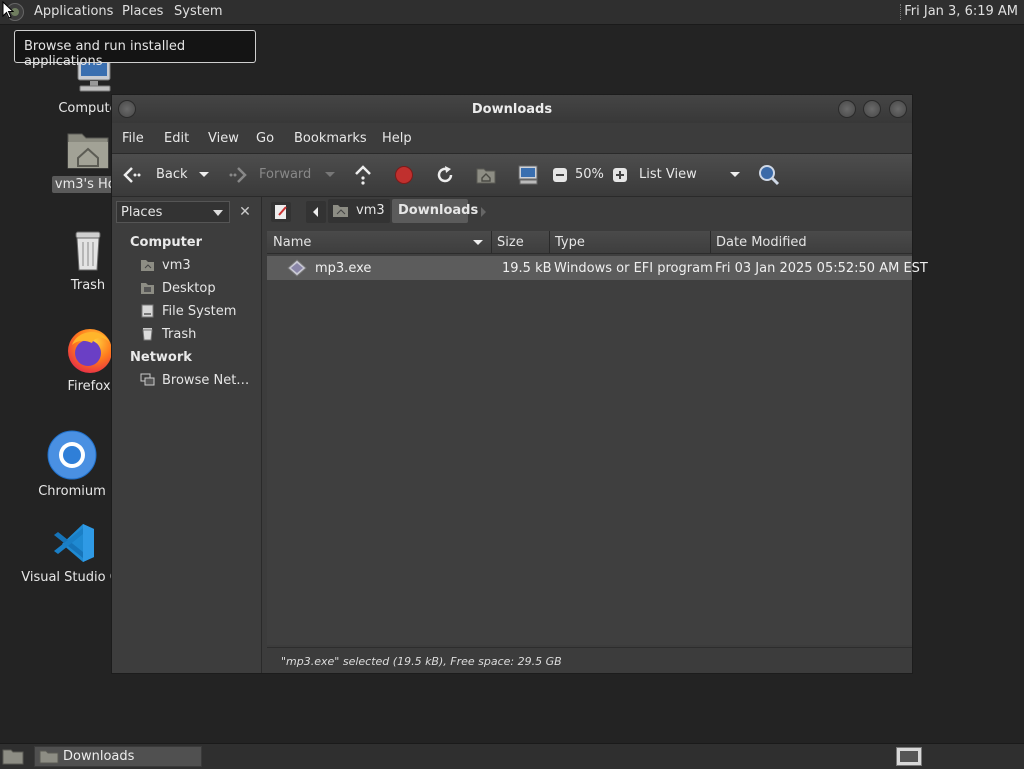 Image resolution: width=1024 pixels, height=769 pixels. What do you see at coordinates (512, 138) in the screenshot?
I see `menubar: File Edit View Go Bookmarks Help` at bounding box center [512, 138].